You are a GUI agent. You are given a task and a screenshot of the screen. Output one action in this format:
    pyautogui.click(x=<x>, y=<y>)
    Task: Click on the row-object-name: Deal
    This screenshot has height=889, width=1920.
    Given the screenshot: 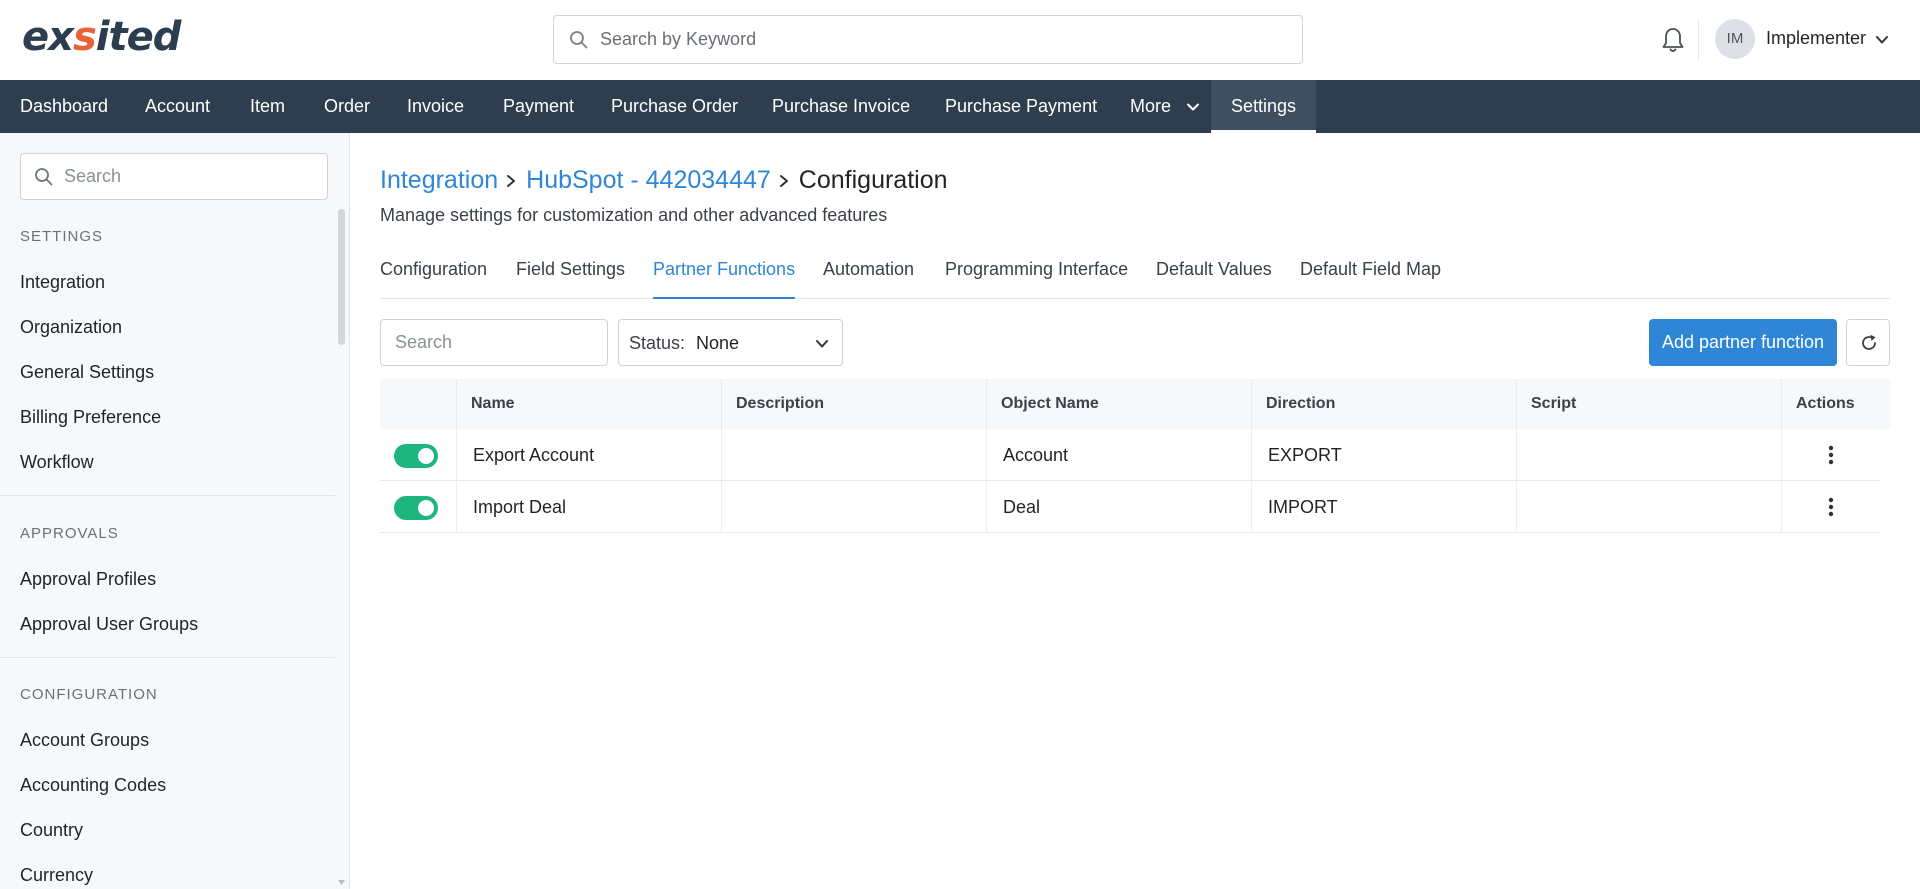 What is the action you would take?
    pyautogui.click(x=1118, y=507)
    